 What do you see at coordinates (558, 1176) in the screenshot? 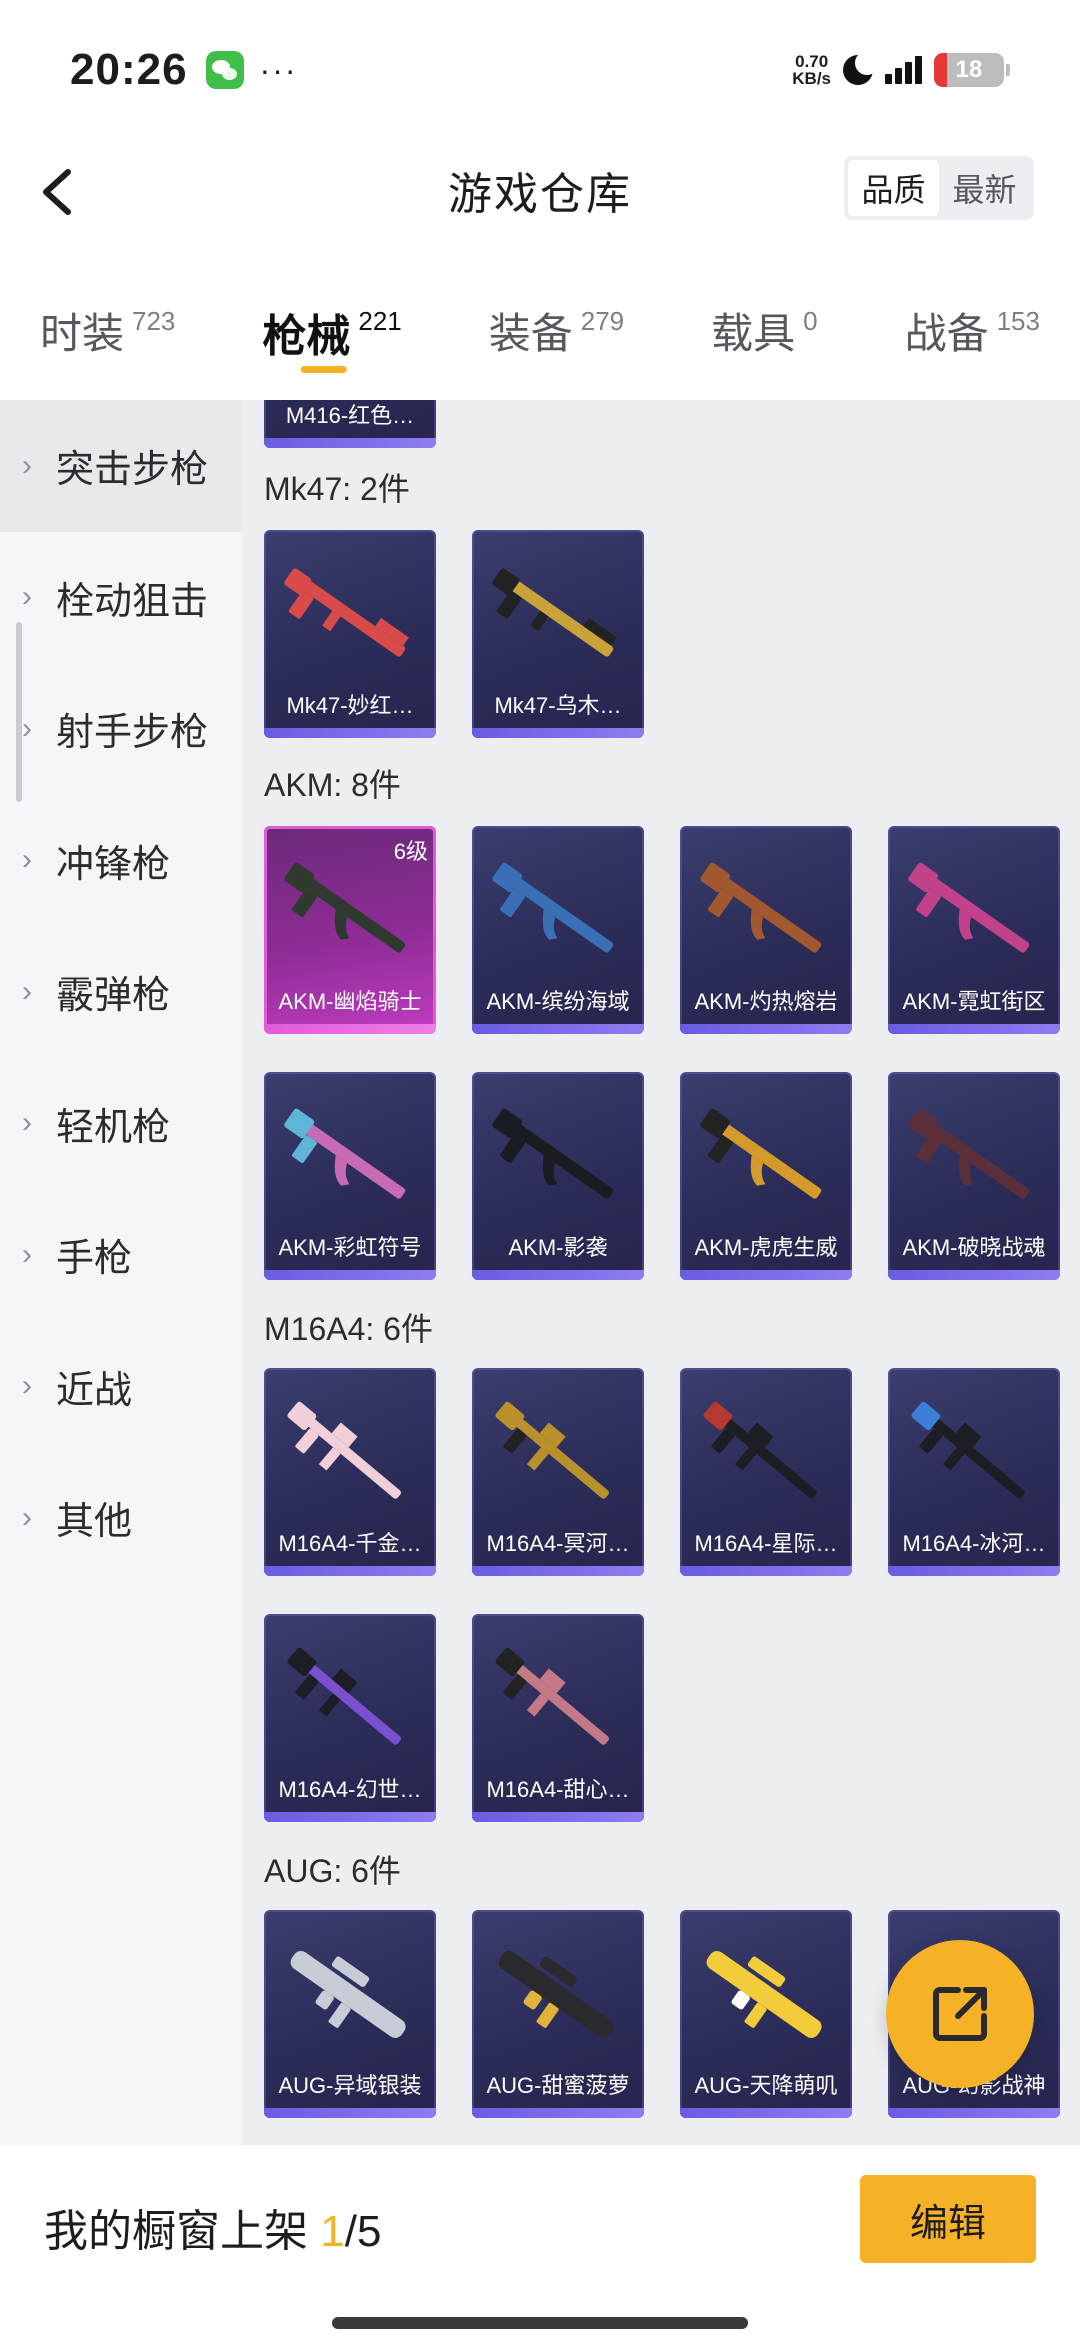
I see `weapon-card: AKM-影袭` at bounding box center [558, 1176].